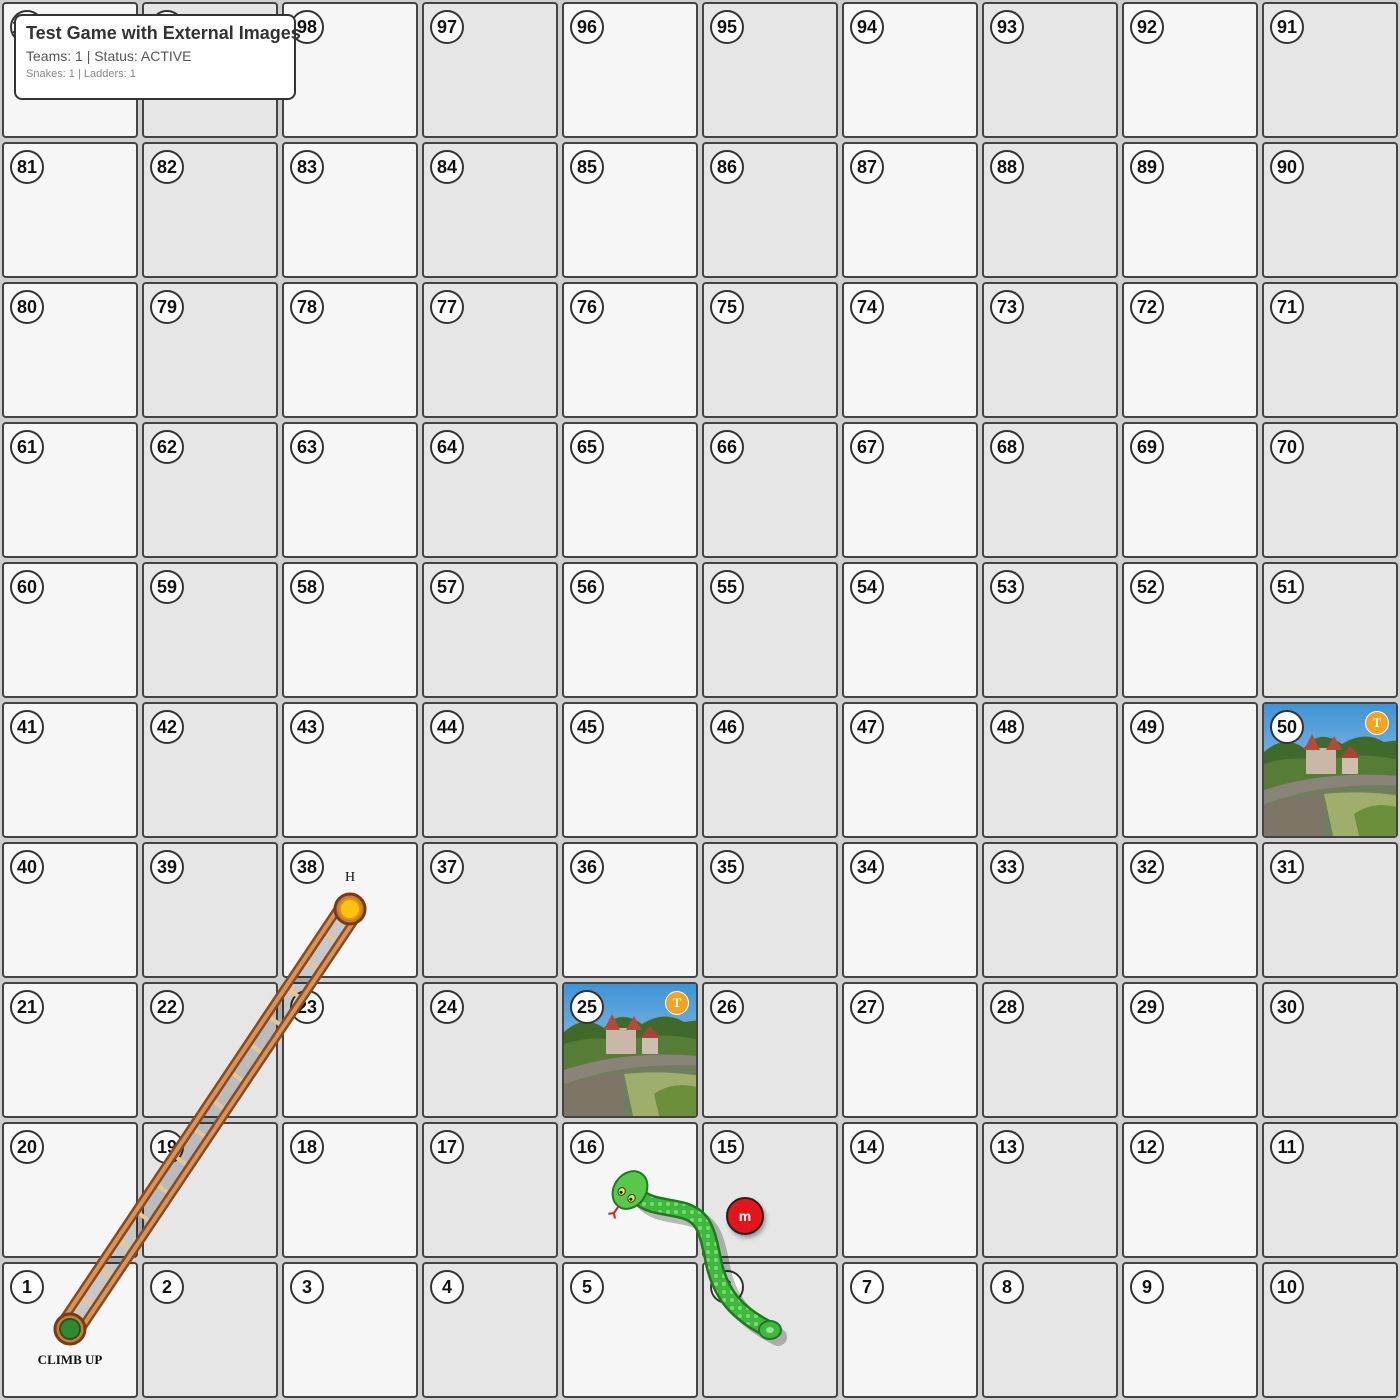 This screenshot has height=1400, width=1400. What do you see at coordinates (490, 70) in the screenshot?
I see `board-square-97: 97` at bounding box center [490, 70].